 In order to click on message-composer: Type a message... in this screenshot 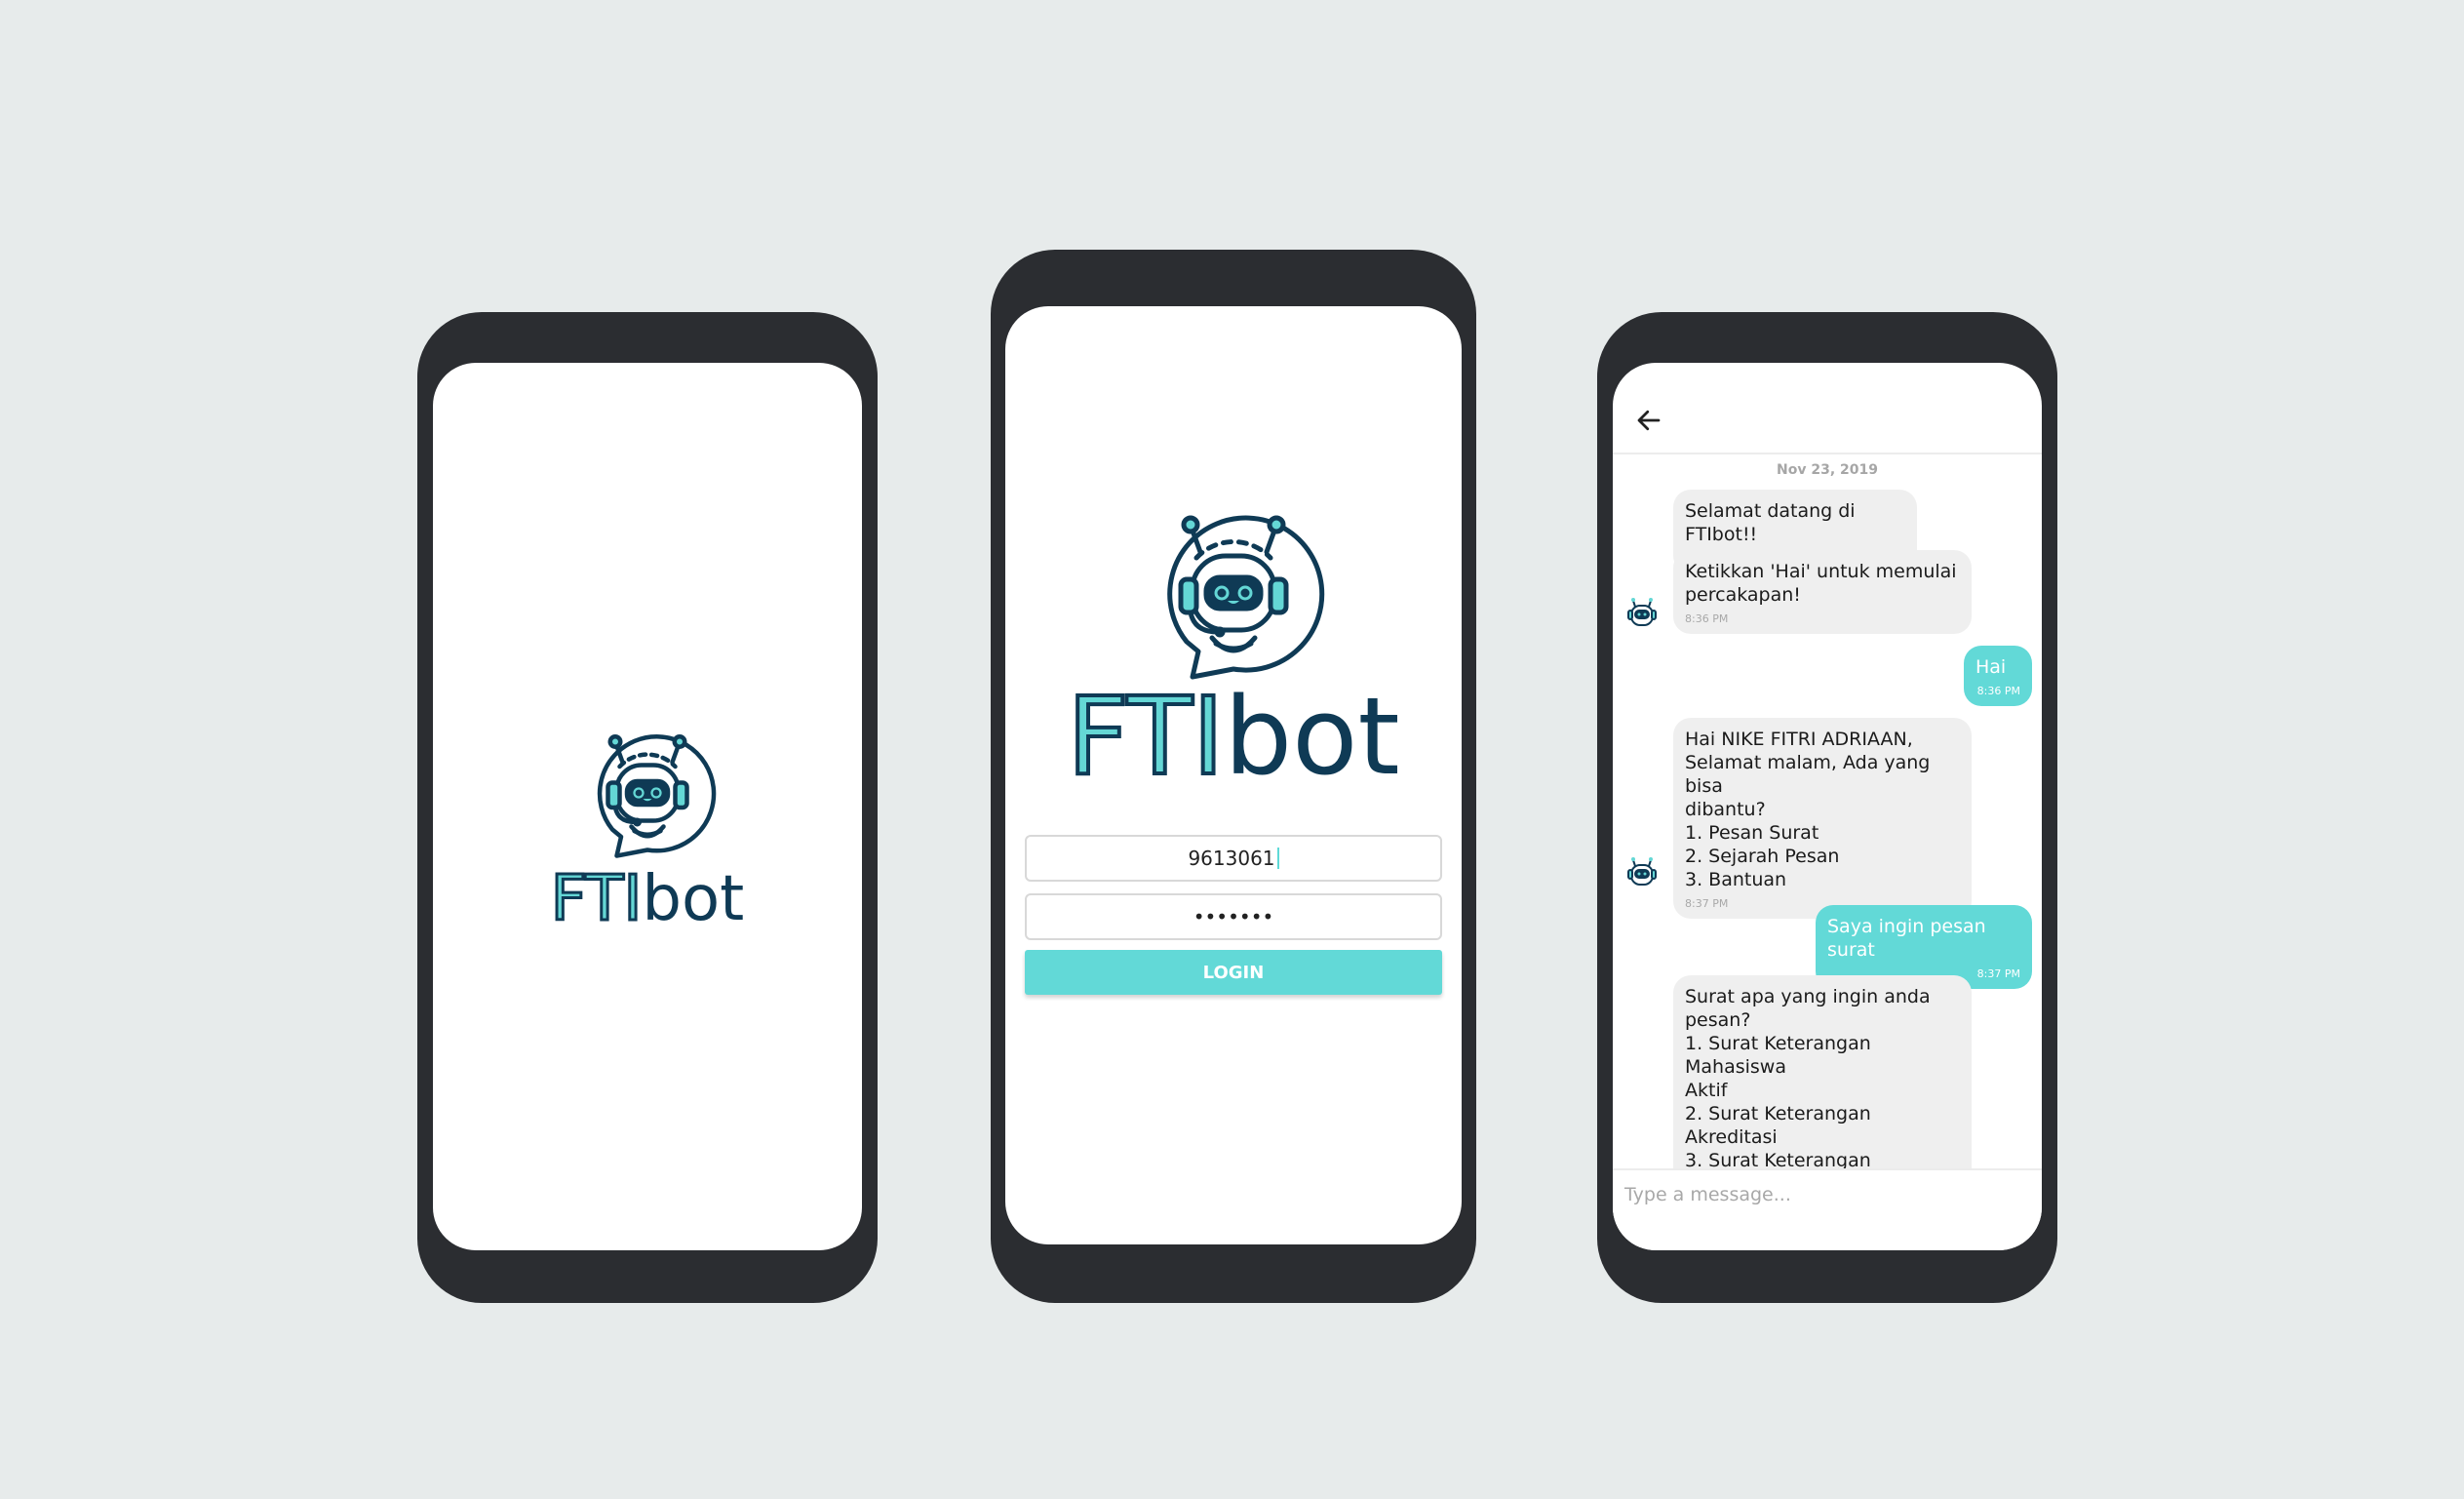, I will do `click(1828, 1209)`.